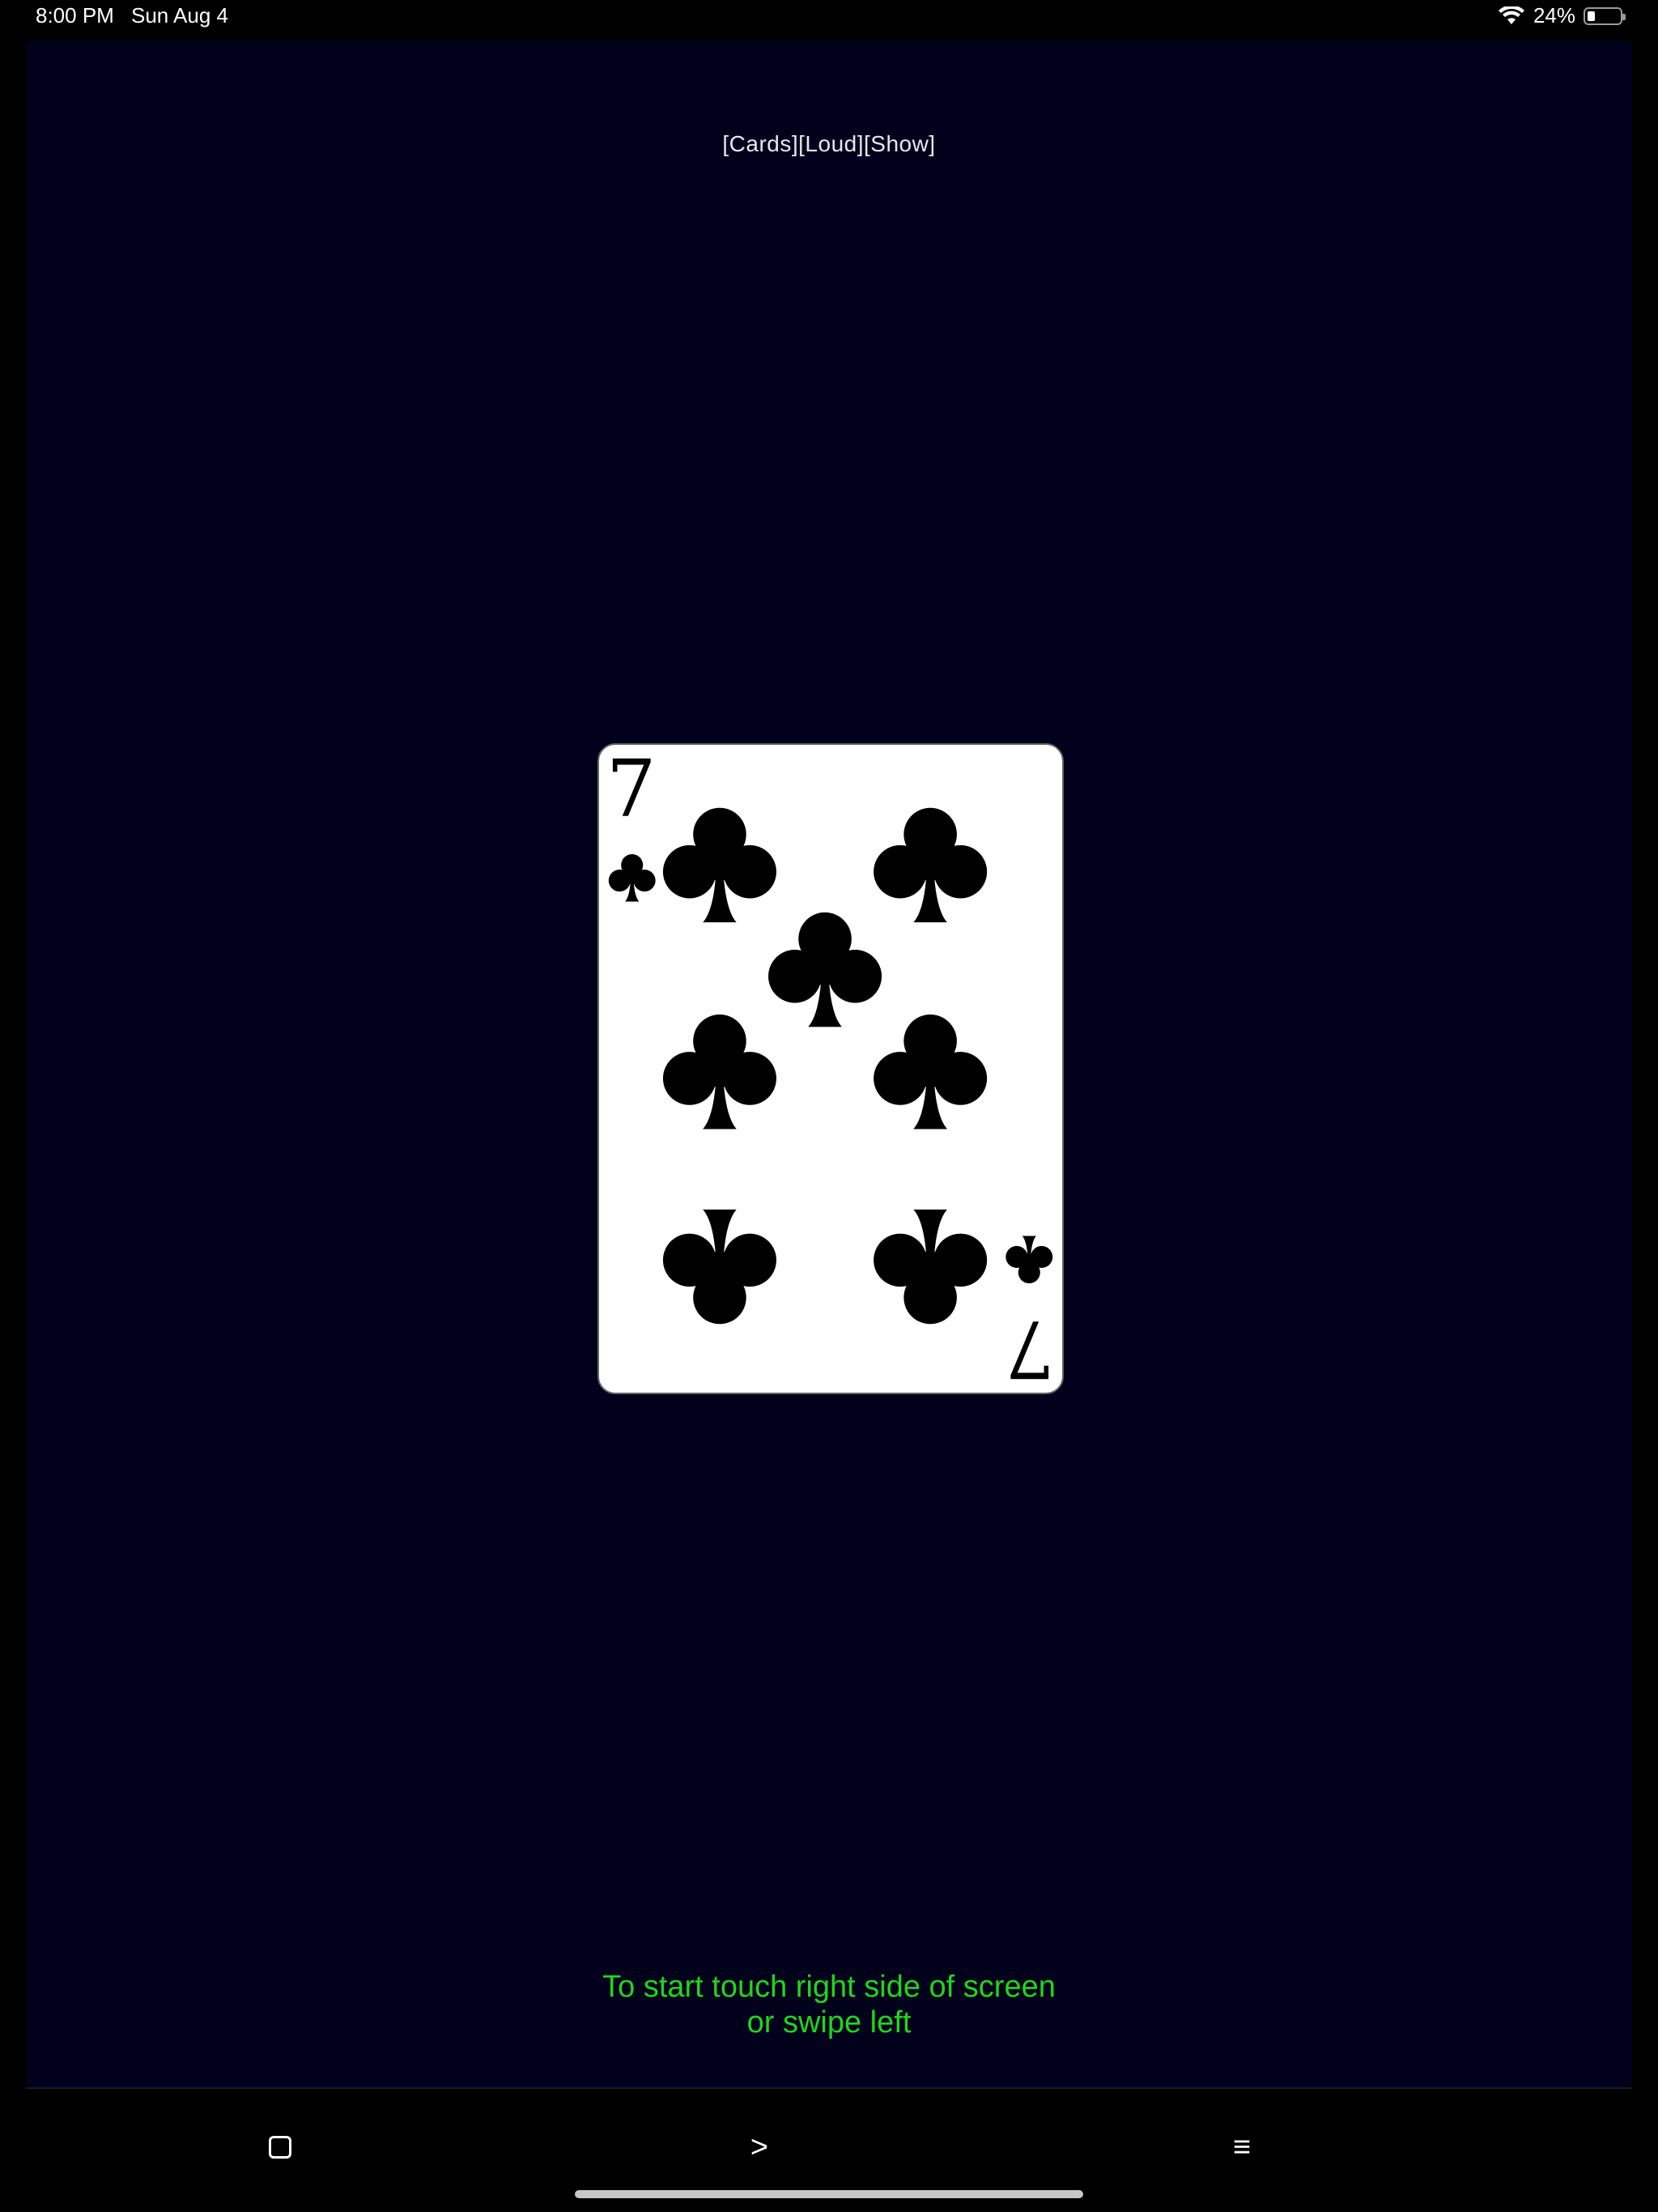 The image size is (1658, 2212). What do you see at coordinates (631, 790) in the screenshot?
I see `card-rank-top: 7` at bounding box center [631, 790].